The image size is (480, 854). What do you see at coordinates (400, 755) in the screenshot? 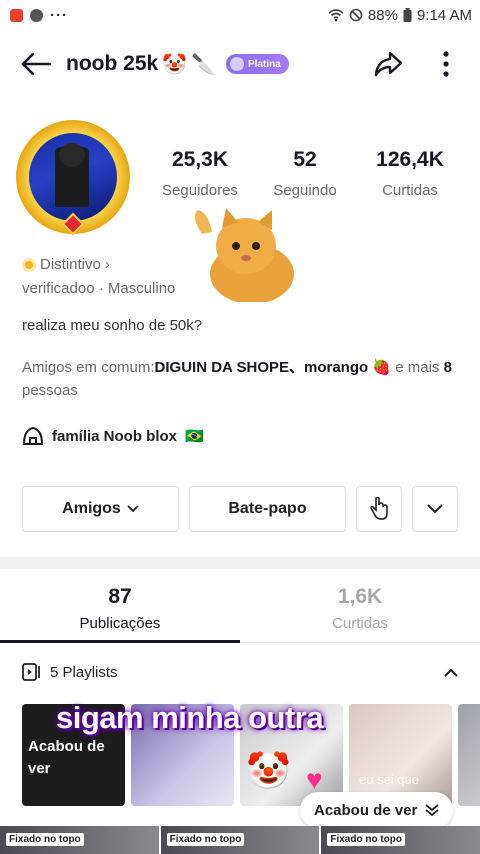
I see `playlist-thumb: eu sei que` at bounding box center [400, 755].